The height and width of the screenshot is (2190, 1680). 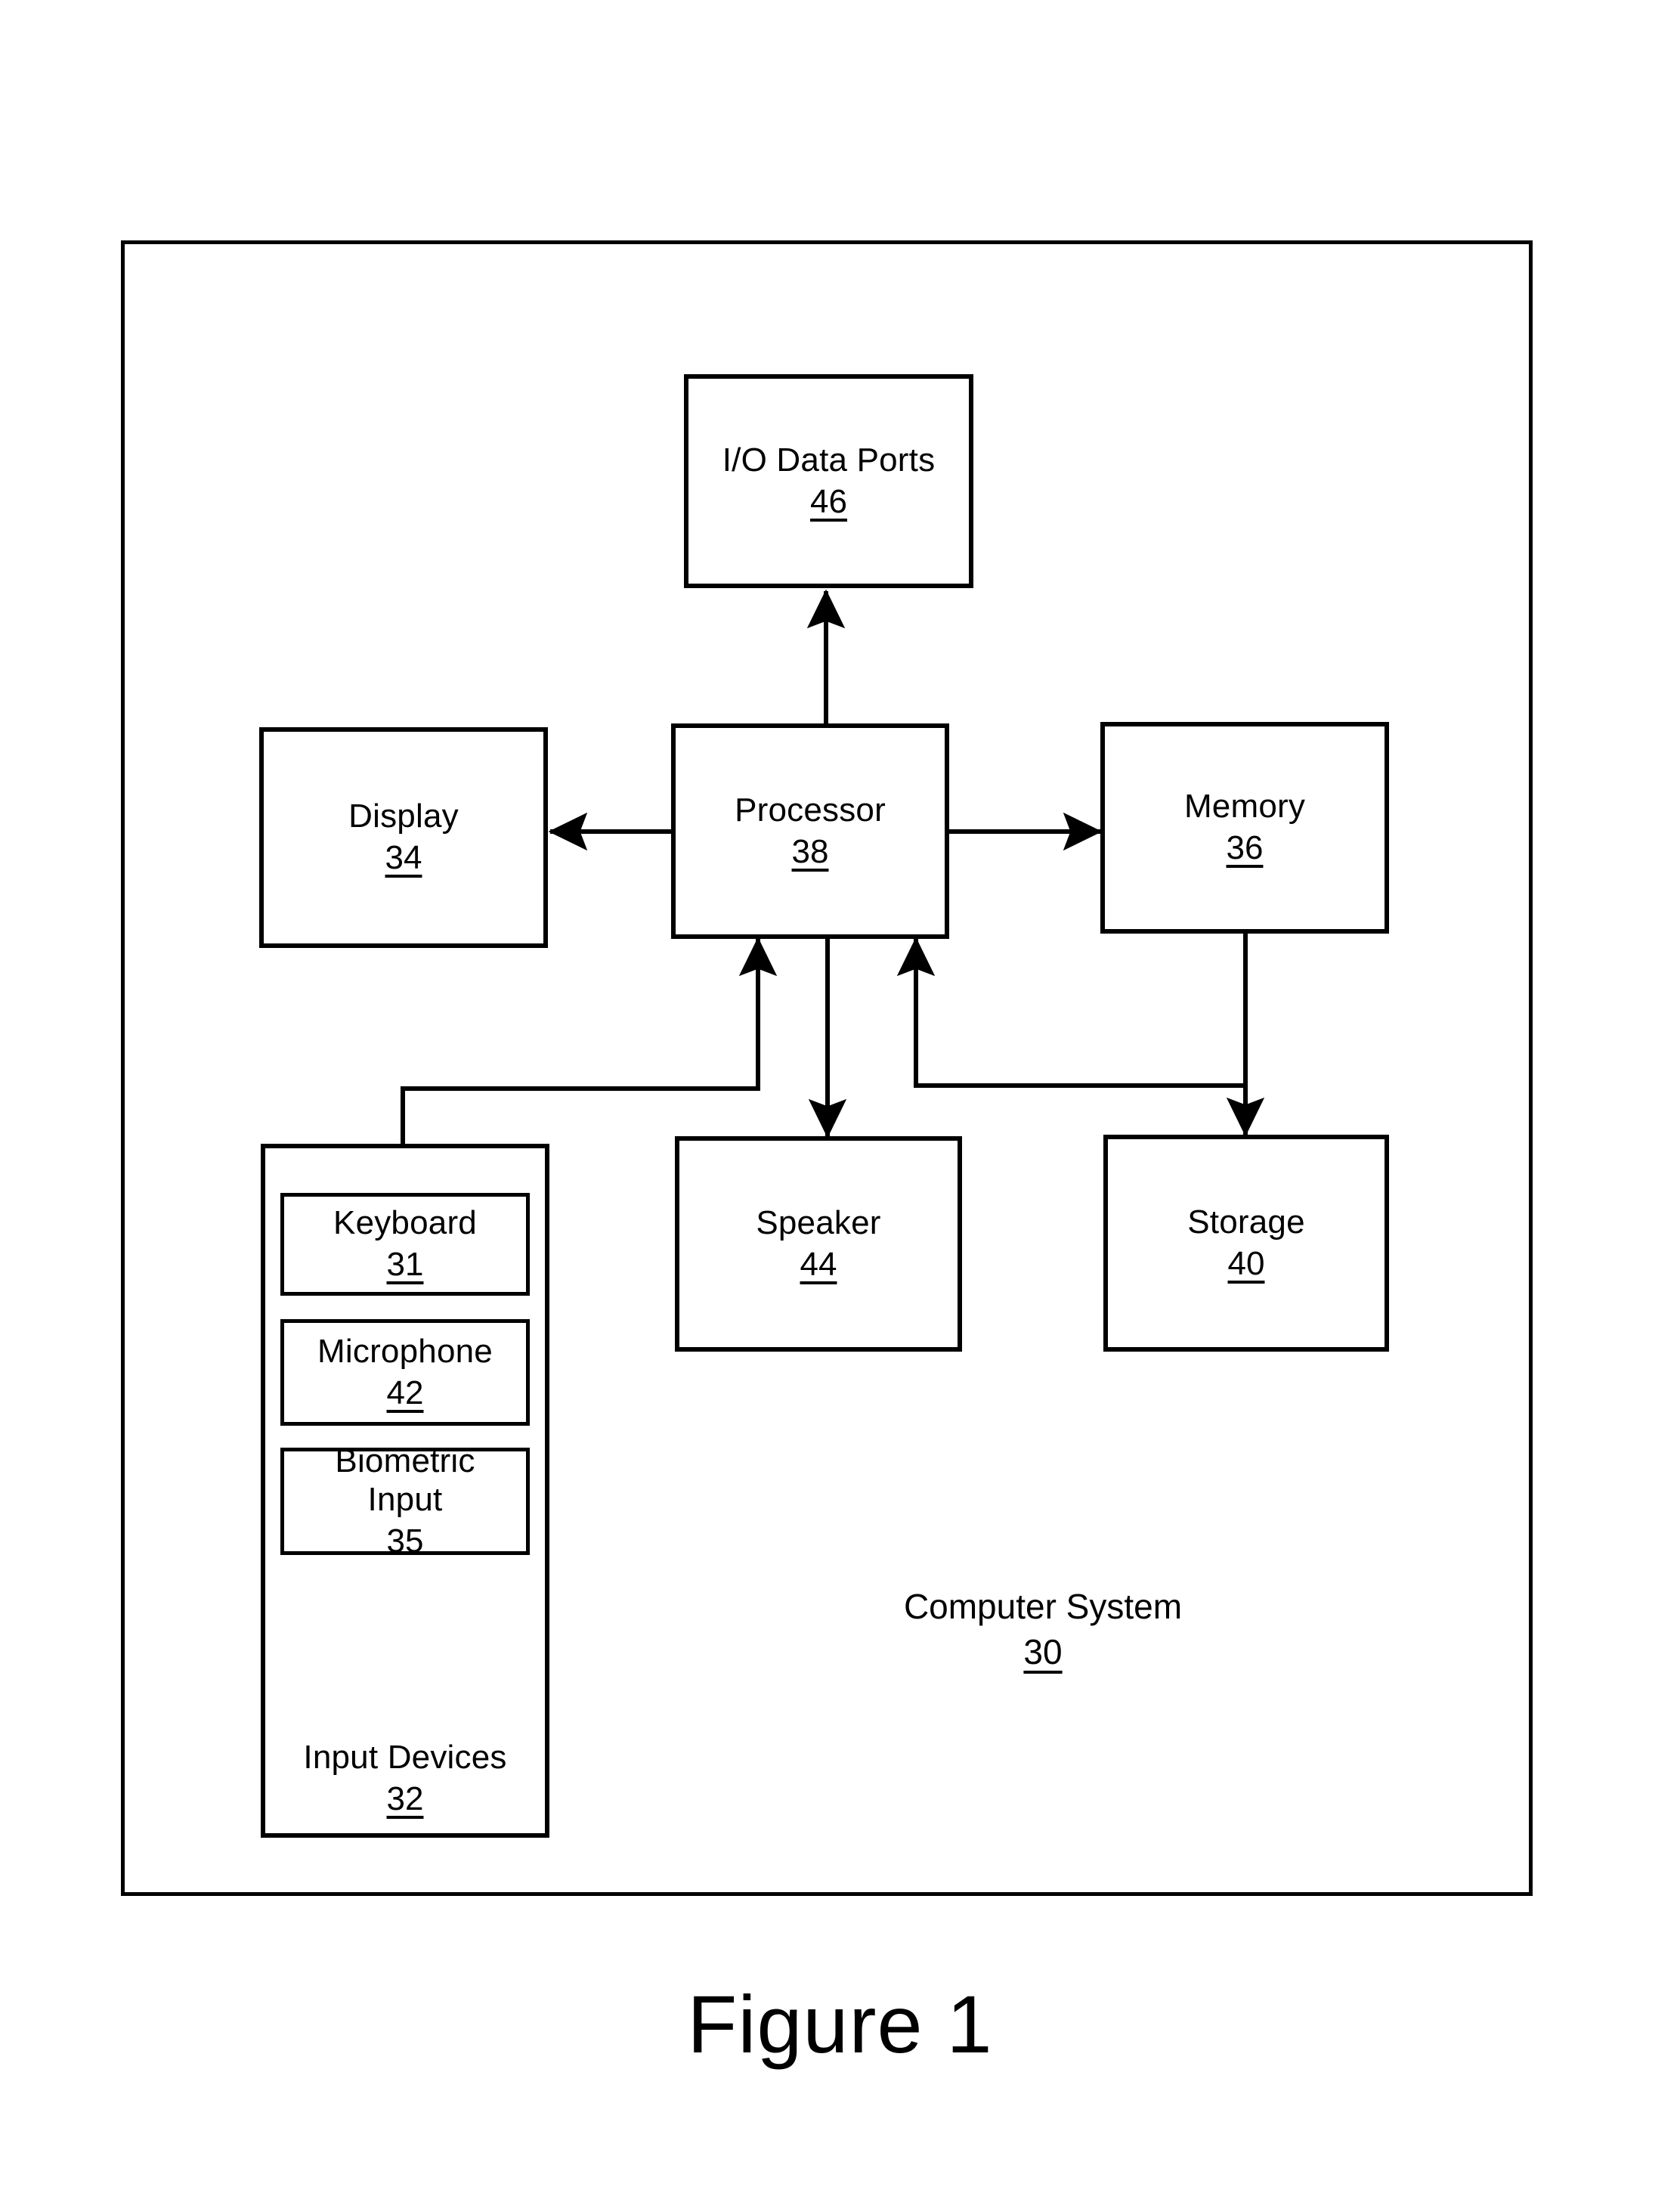 I want to click on block-biometric-input: Biometric Input 35, so click(x=405, y=1501).